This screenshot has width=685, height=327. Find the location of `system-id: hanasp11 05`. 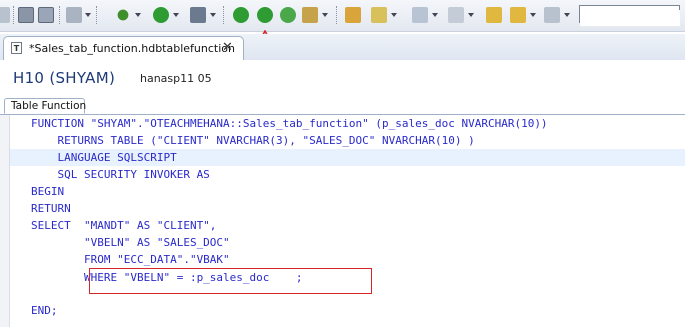

system-id: hanasp11 05 is located at coordinates (176, 78).